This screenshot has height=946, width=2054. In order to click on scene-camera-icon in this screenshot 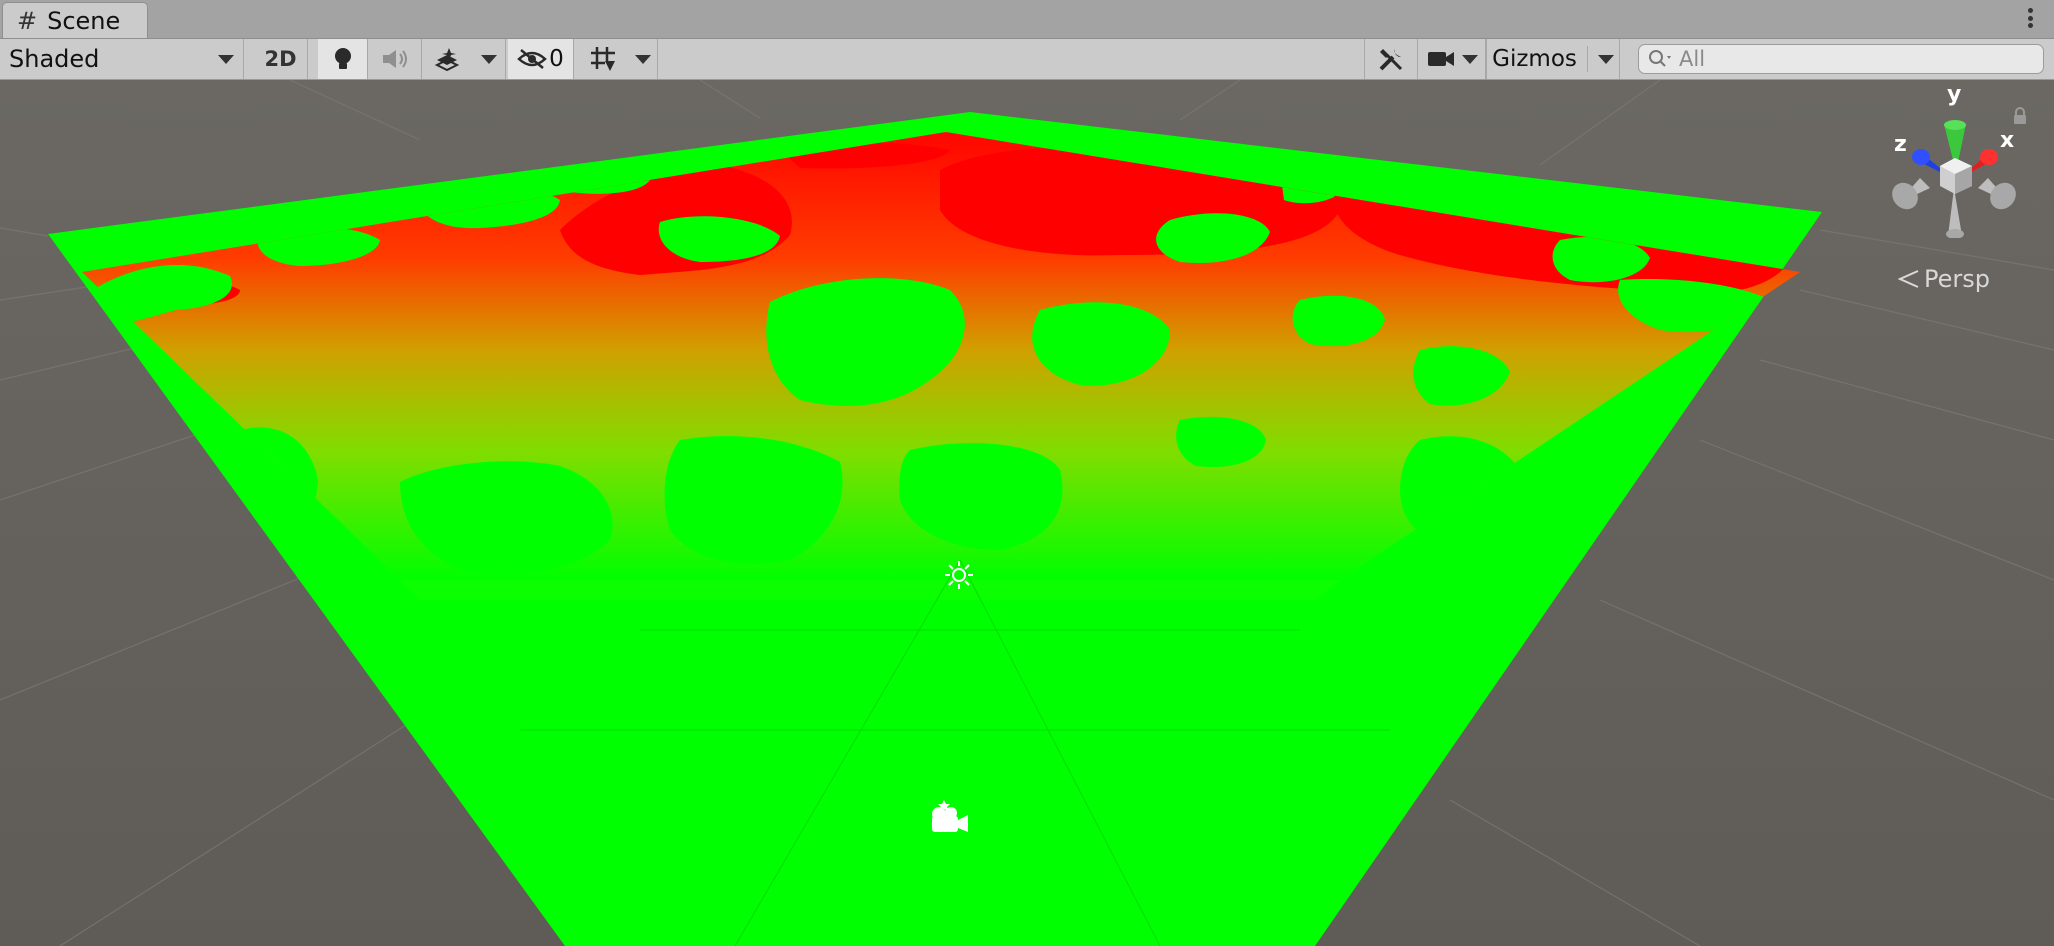, I will do `click(949, 818)`.